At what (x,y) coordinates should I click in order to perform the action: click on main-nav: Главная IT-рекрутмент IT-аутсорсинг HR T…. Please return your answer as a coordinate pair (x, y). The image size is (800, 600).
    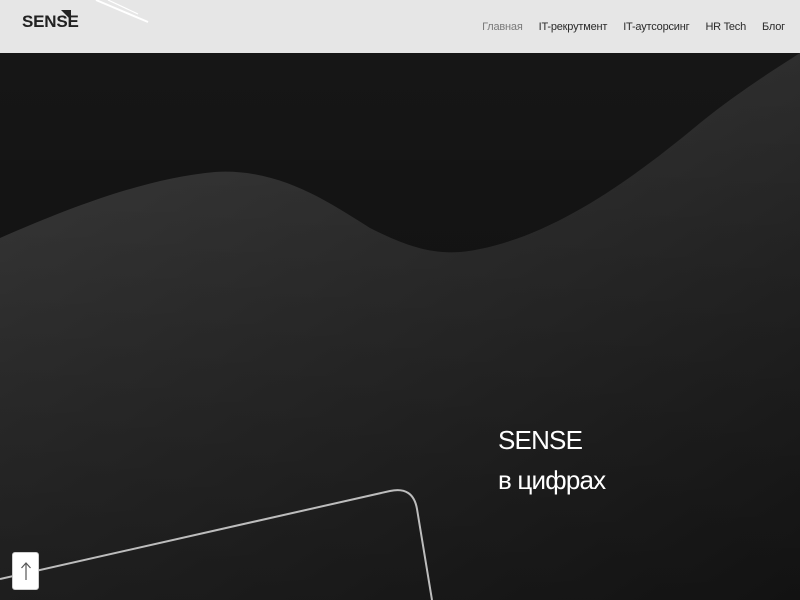
    Looking at the image, I should click on (625, 26).